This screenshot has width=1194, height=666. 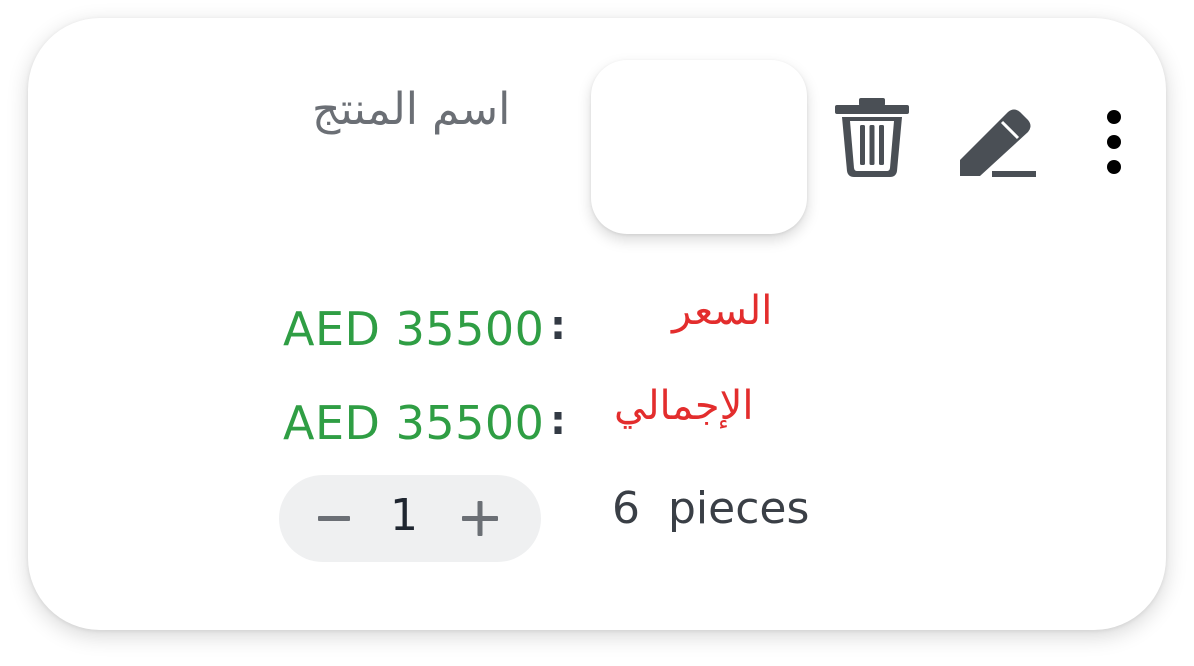 I want to click on product-image, so click(x=699, y=147).